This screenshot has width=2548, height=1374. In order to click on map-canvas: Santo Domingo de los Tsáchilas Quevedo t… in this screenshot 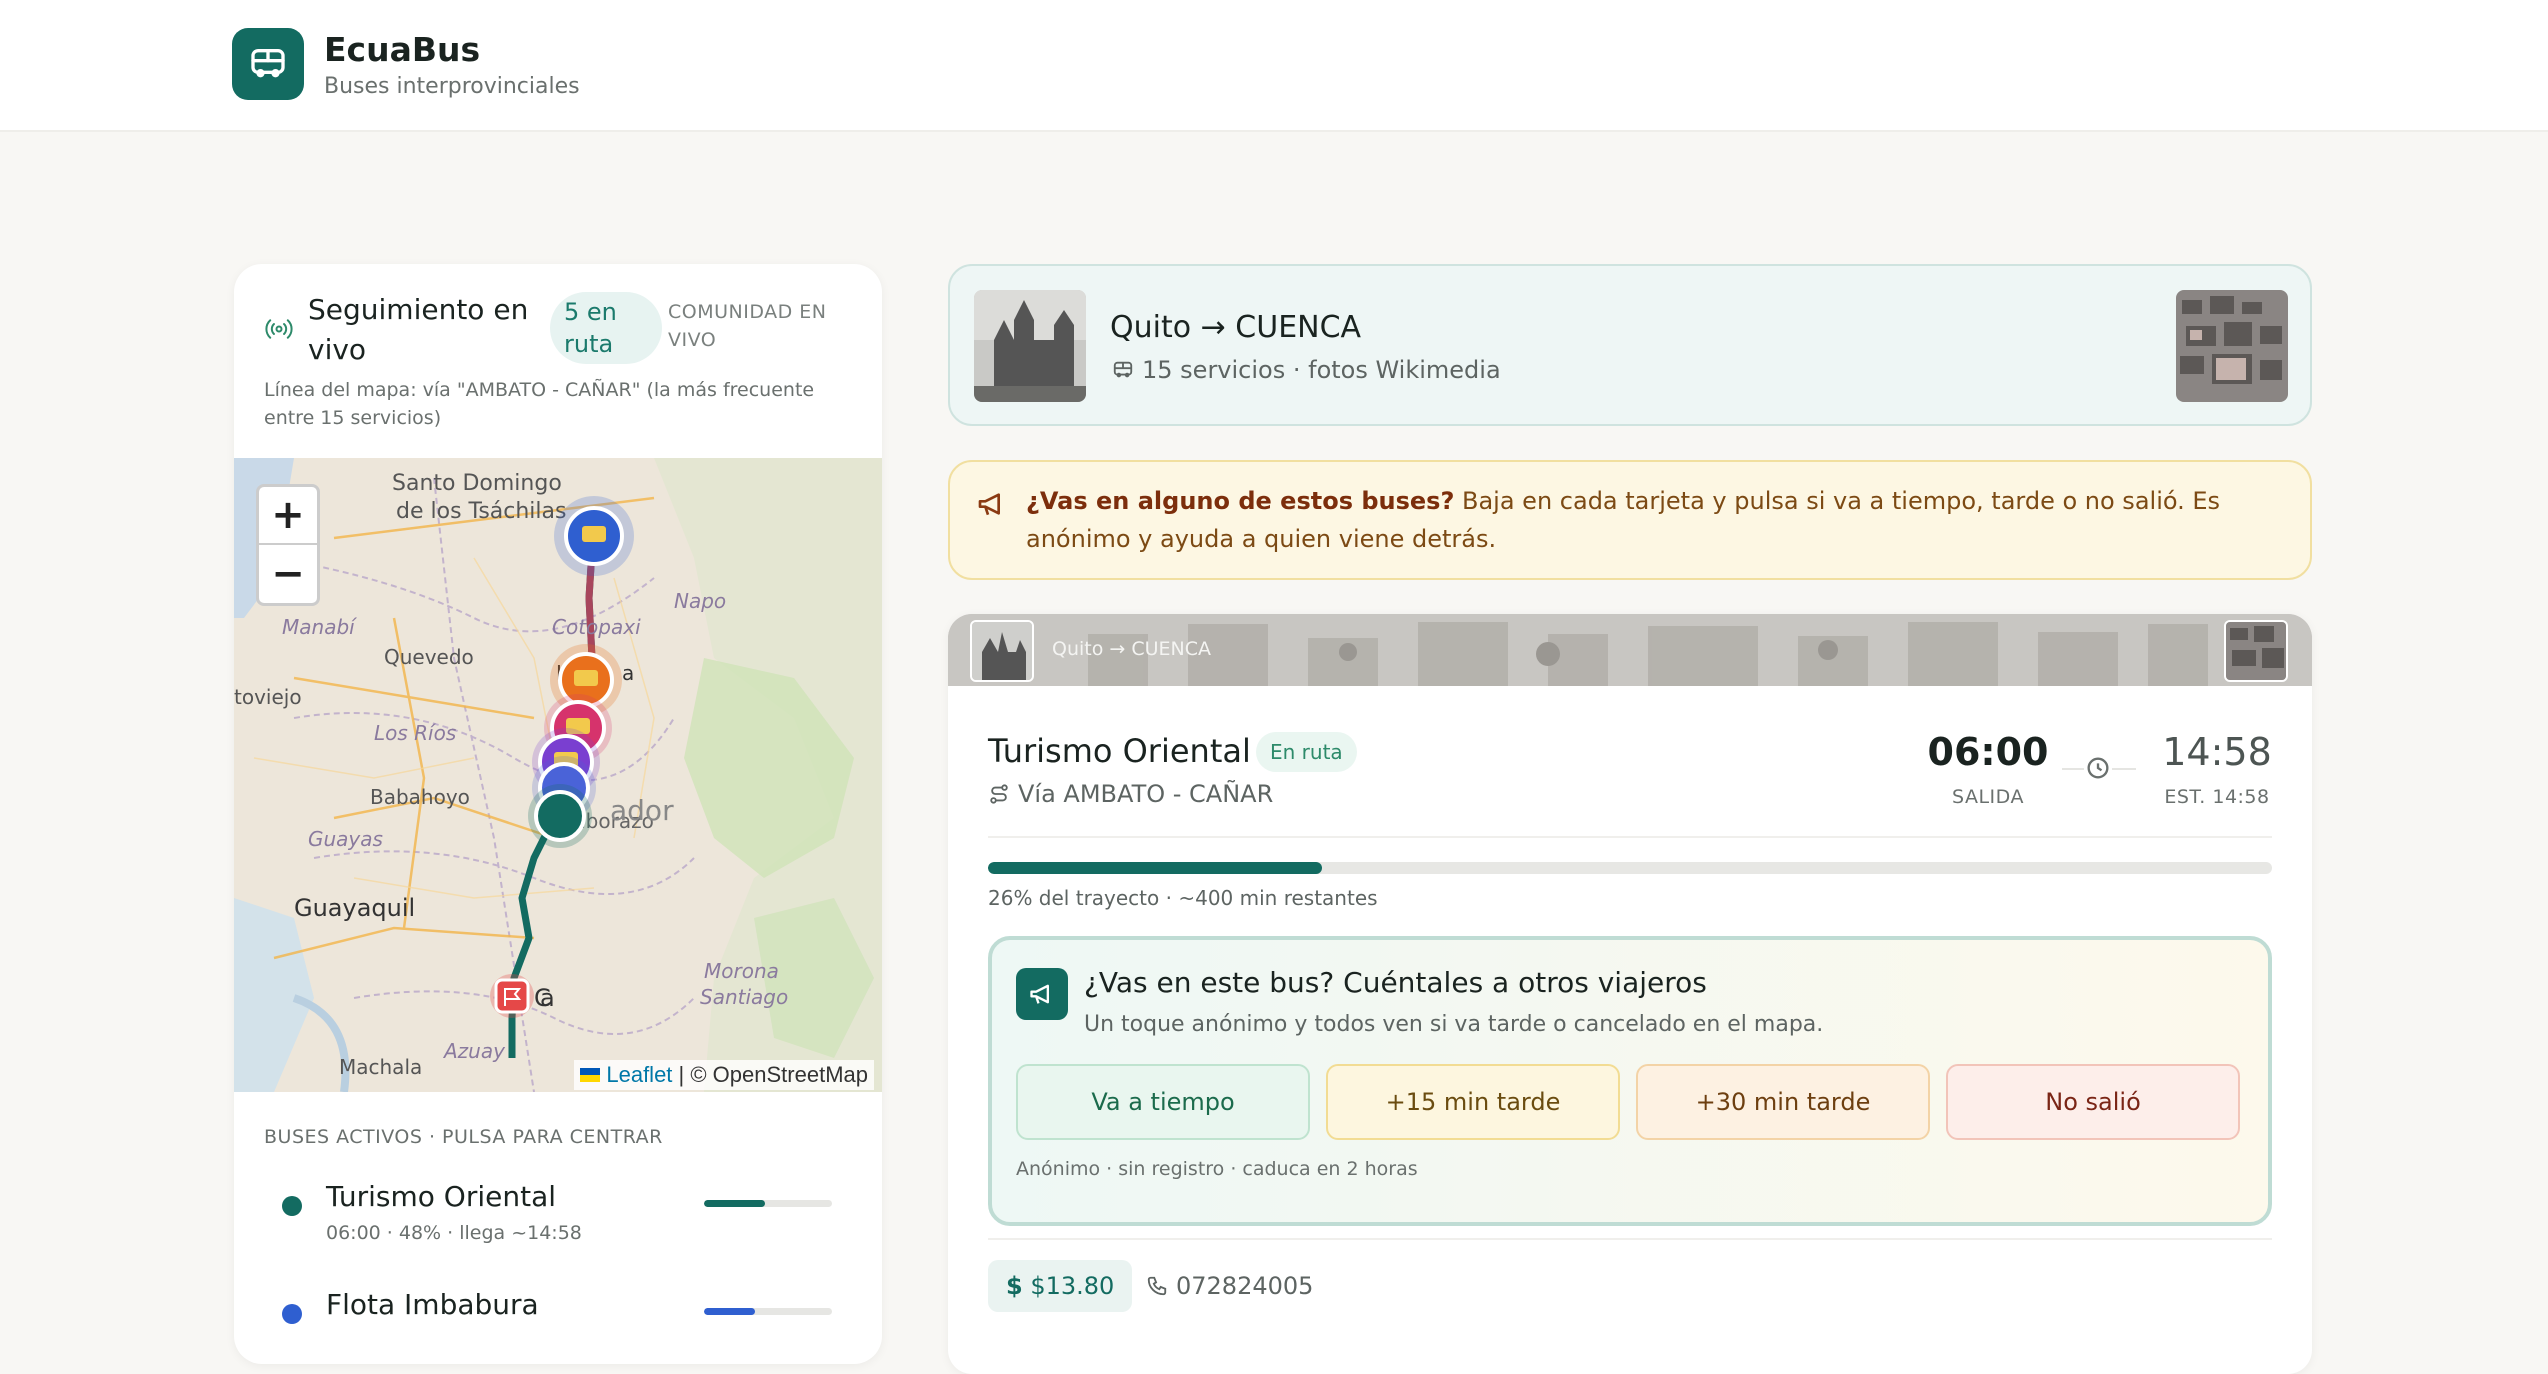, I will do `click(558, 775)`.